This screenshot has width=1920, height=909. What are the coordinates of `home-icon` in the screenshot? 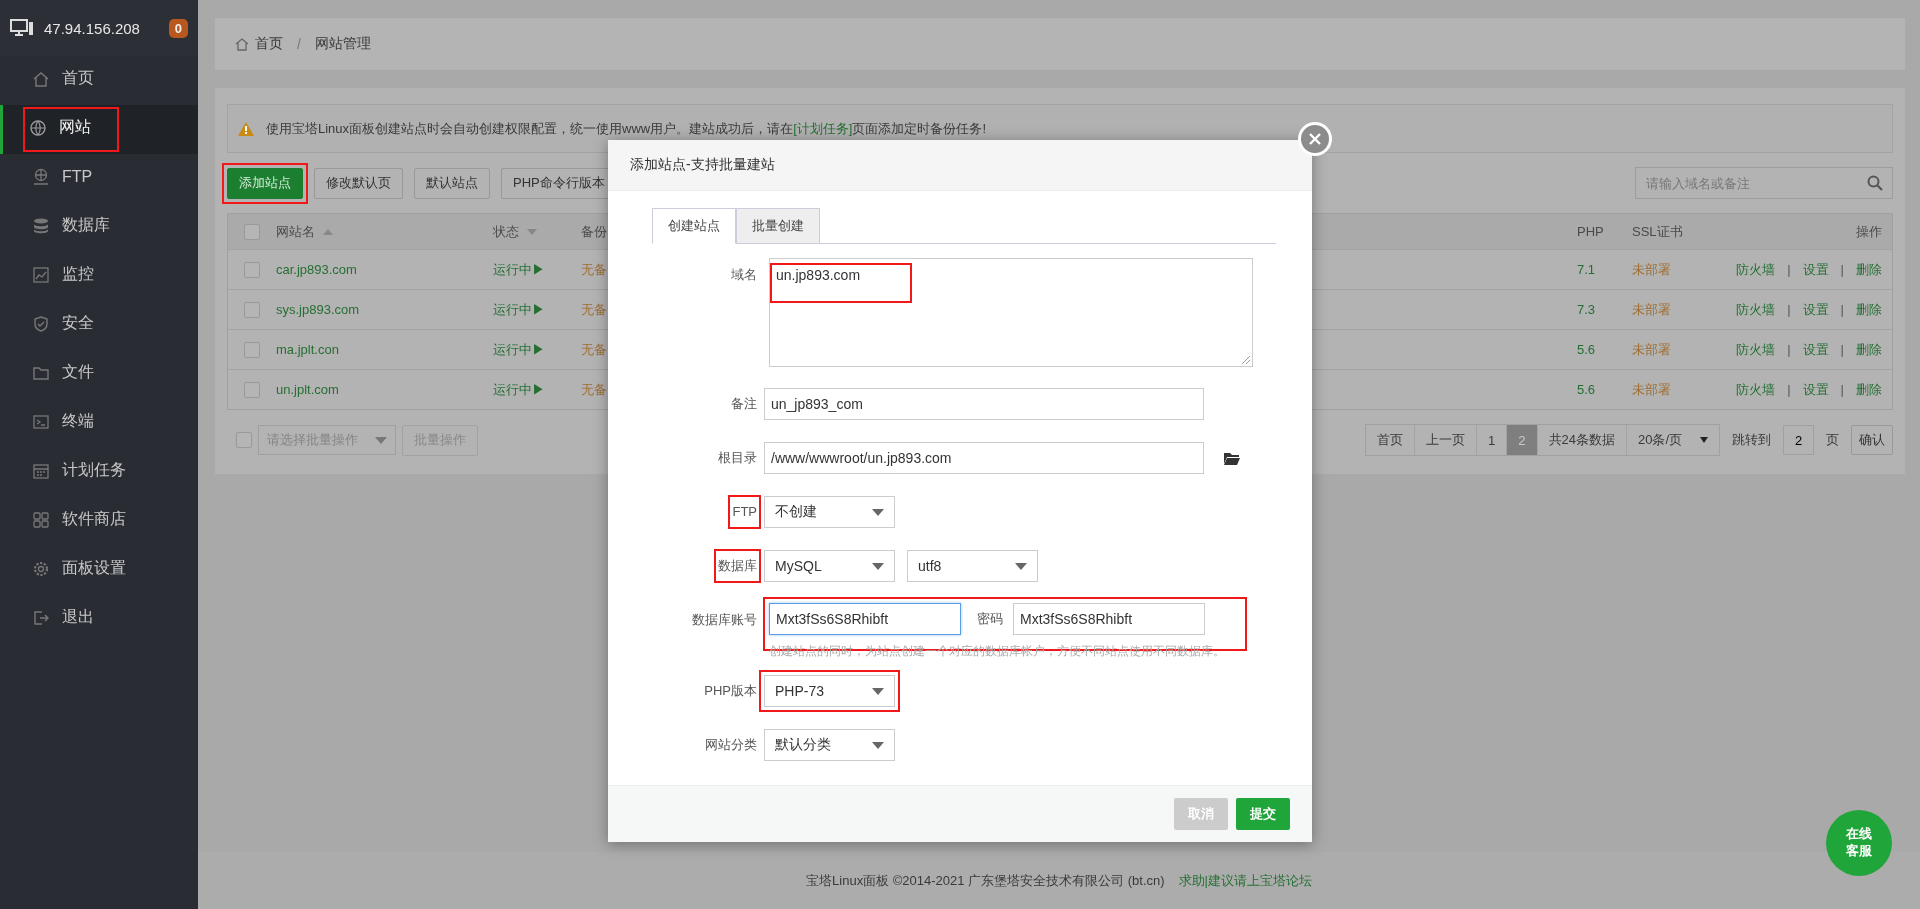 It's located at (242, 44).